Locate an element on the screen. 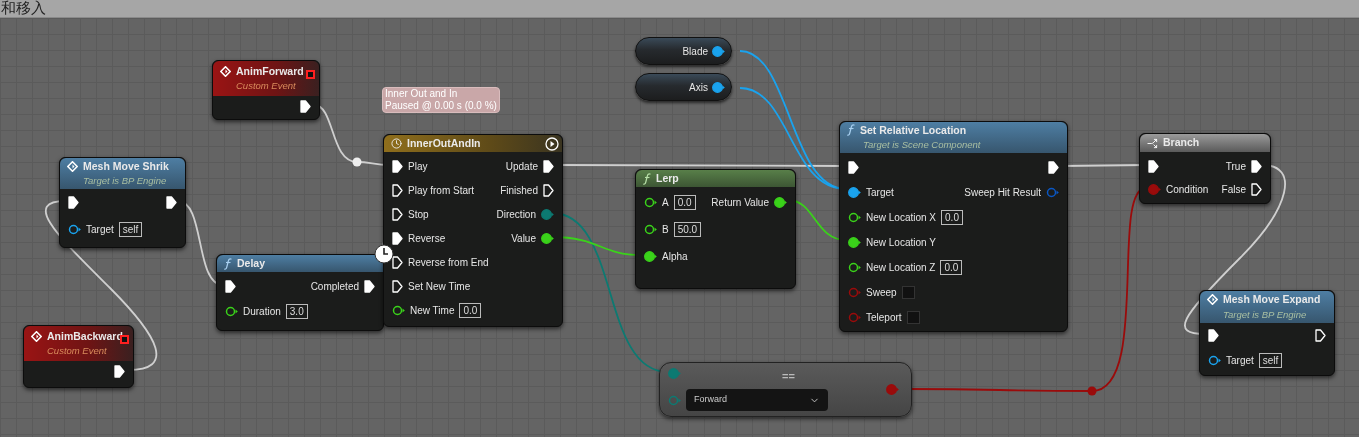 The width and height of the screenshot is (1359, 437). graph-node: InnerOutAndIn Play Update Play from Start Finished Stop Direction Reverse Value Reverse from End Set New Time New Time 0.0 is located at coordinates (473, 230).